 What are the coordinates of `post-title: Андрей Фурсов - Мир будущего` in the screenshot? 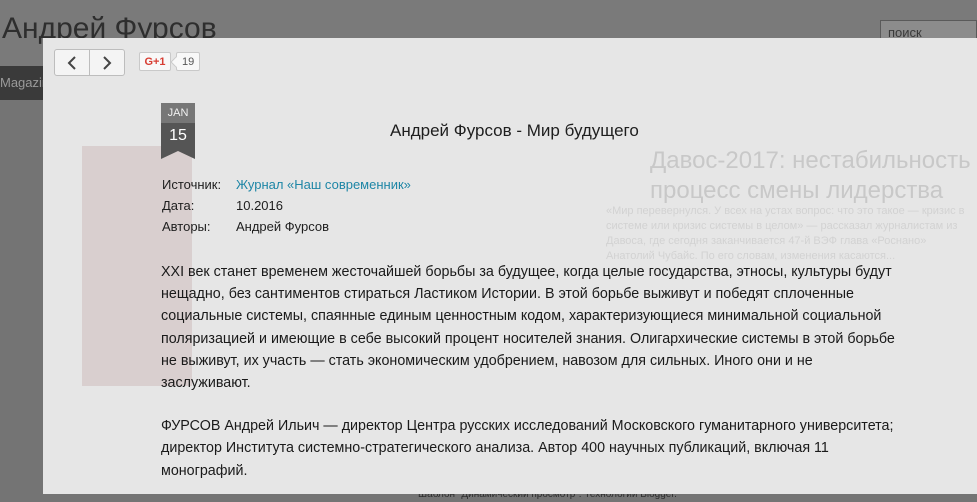 It's located at (514, 130).